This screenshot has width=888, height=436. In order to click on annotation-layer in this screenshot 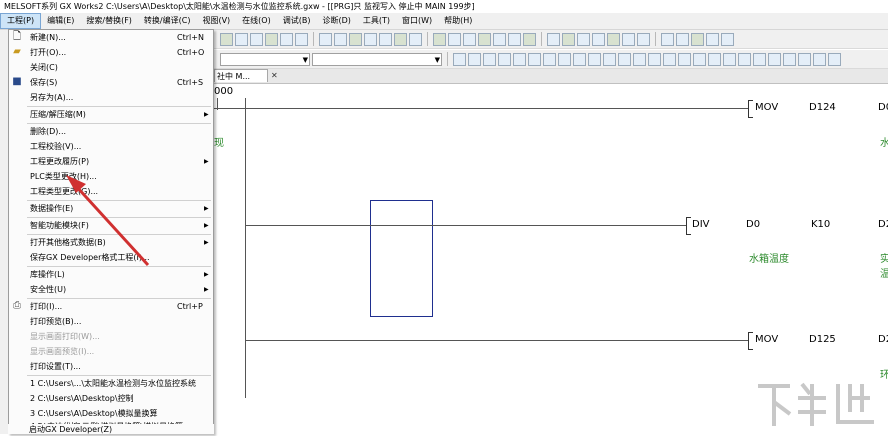, I will do `click(108, 221)`.